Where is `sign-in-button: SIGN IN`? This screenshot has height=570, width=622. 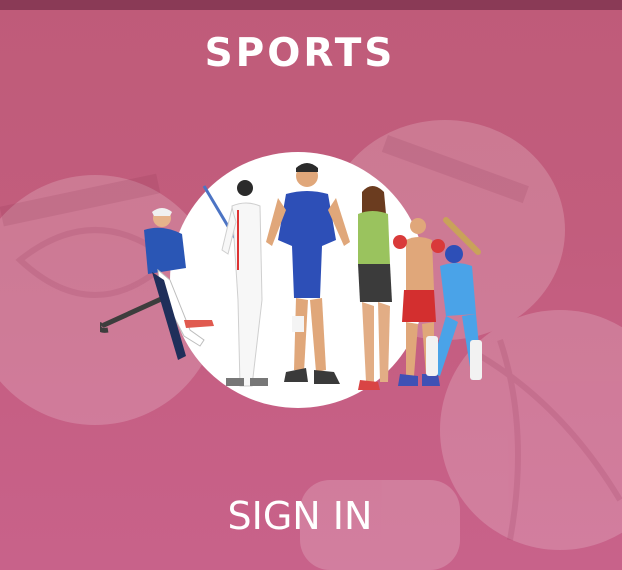 sign-in-button: SIGN IN is located at coordinates (300, 516).